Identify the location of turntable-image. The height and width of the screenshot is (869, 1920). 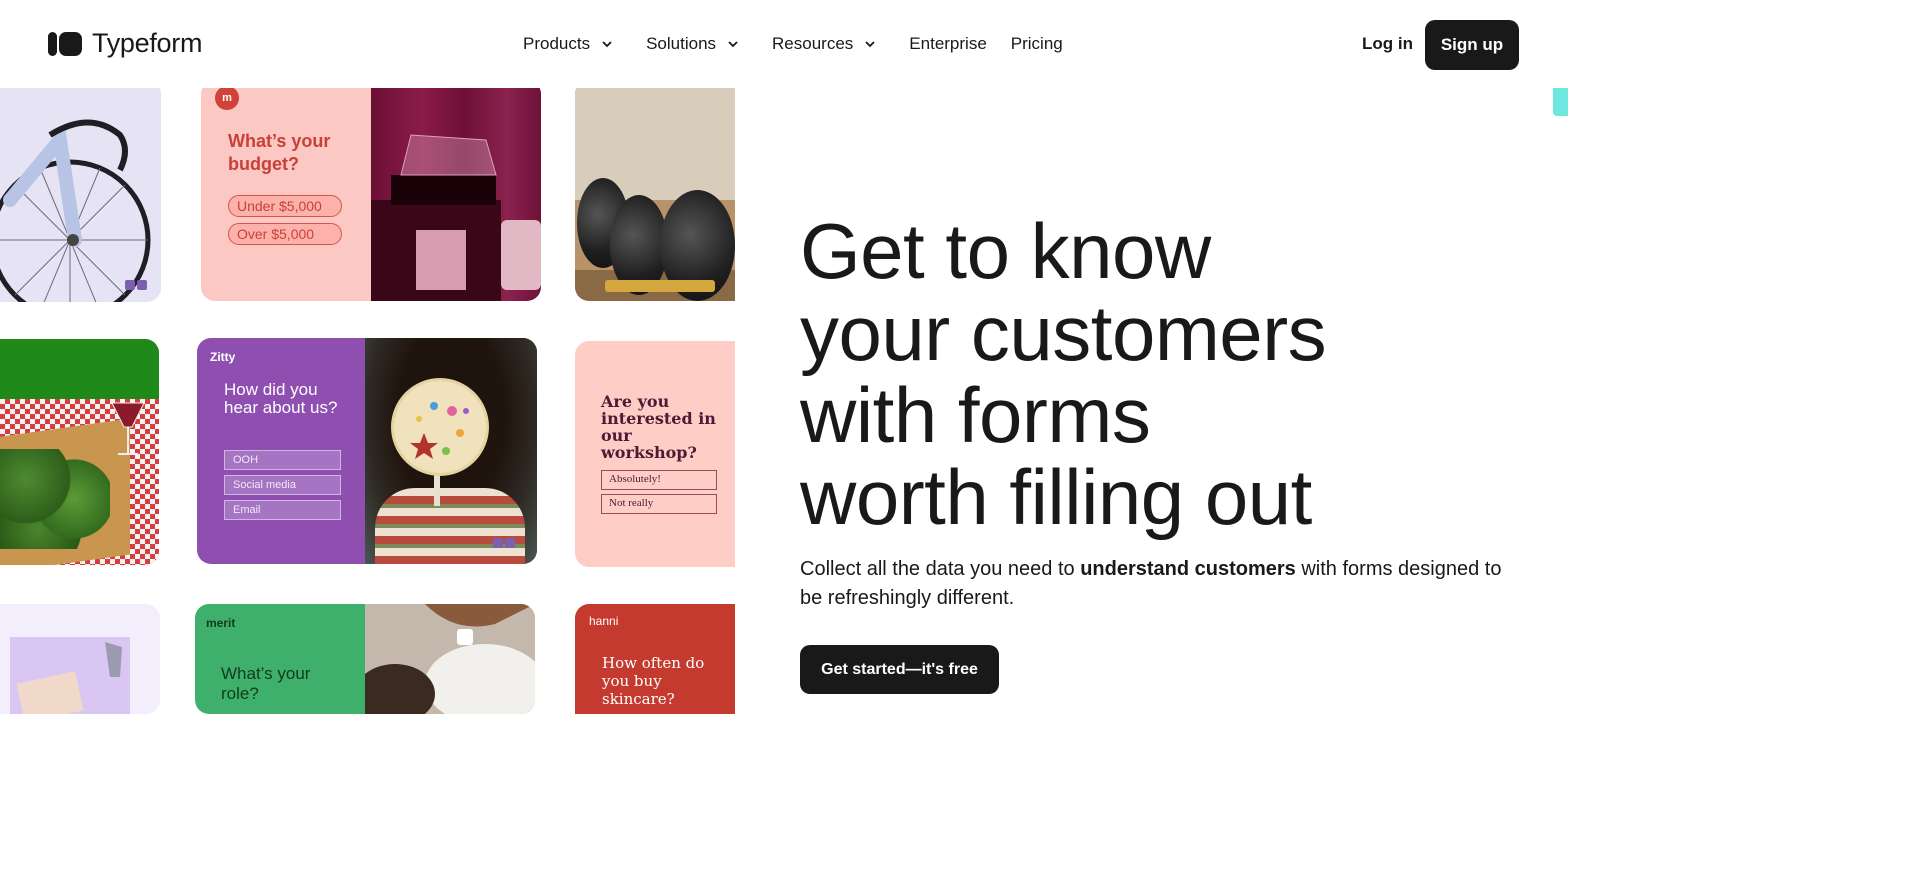
(456, 217).